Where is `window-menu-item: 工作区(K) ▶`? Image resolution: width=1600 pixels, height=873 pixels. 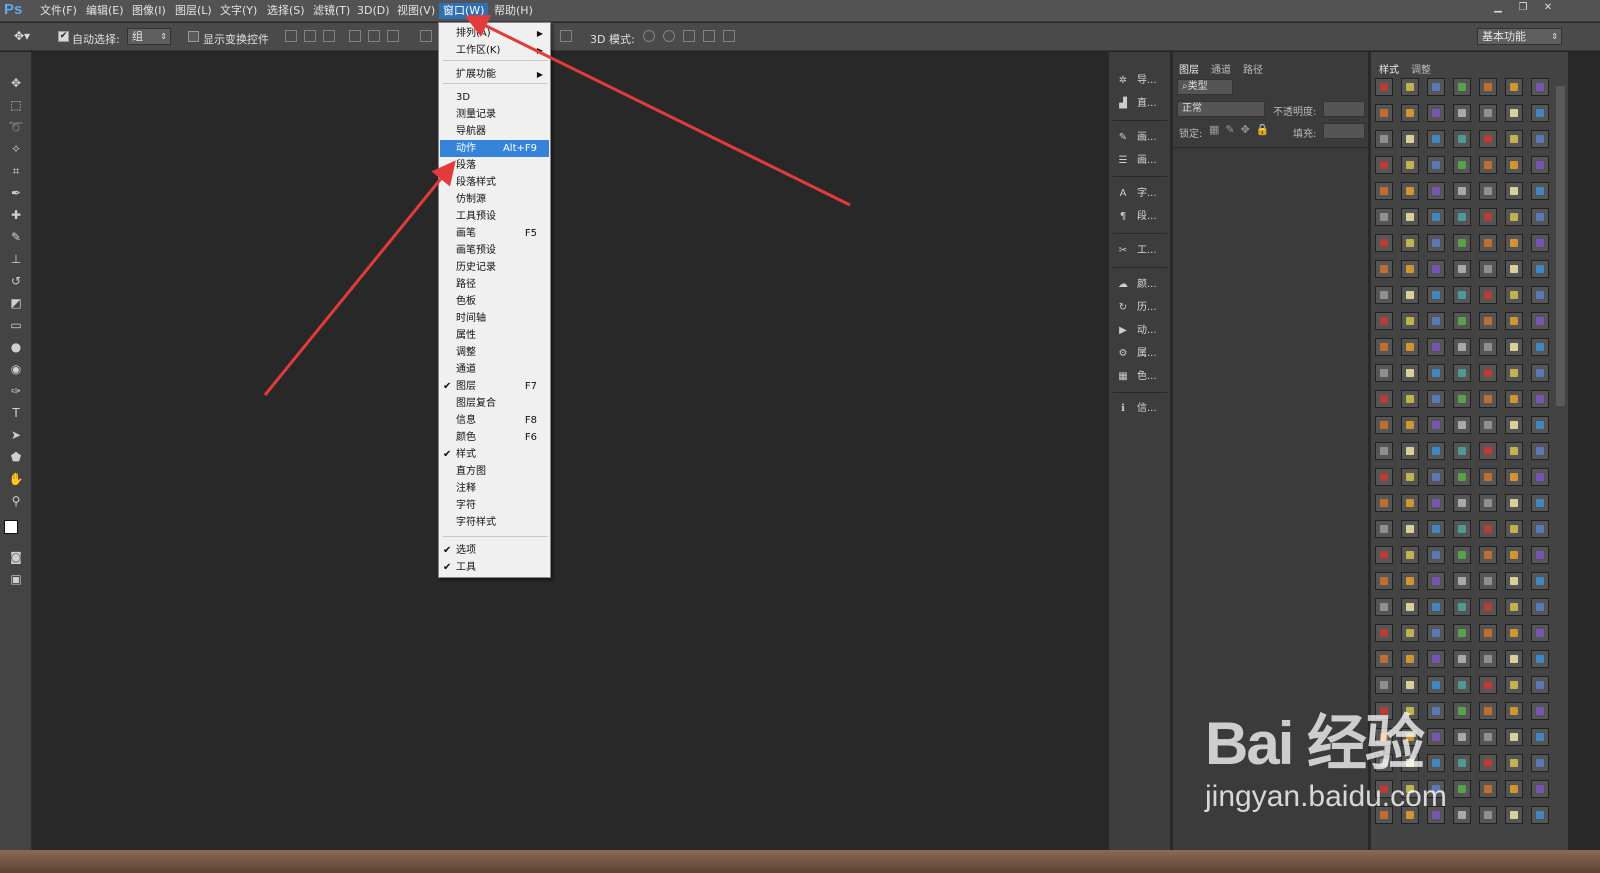 window-menu-item: 工作区(K) ▶ is located at coordinates (494, 50).